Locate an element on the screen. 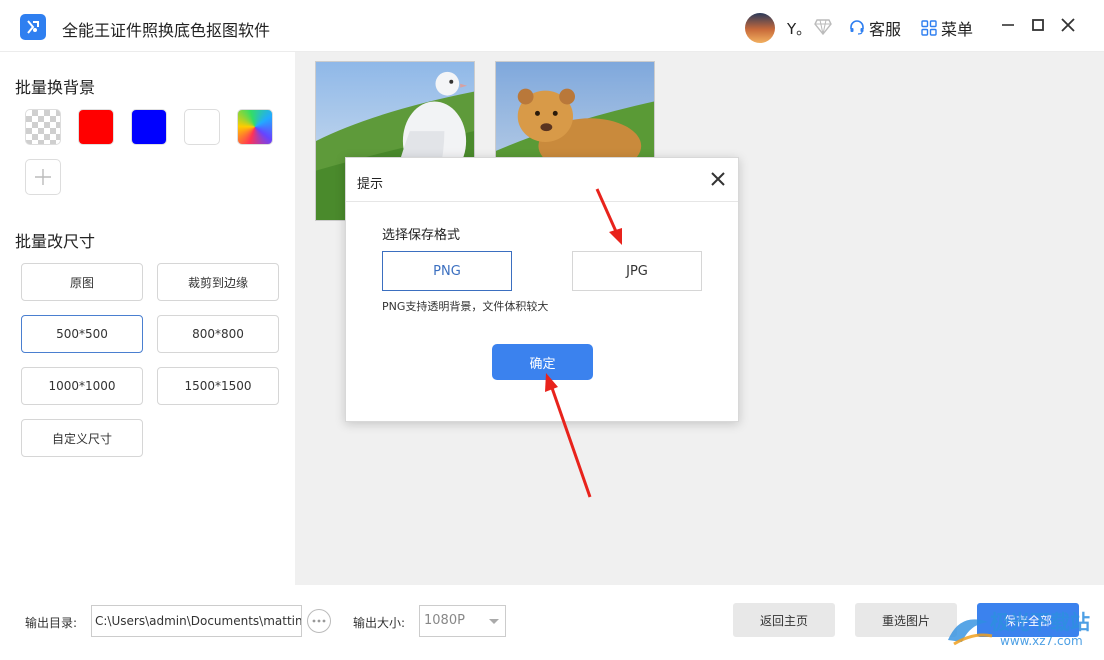 The image size is (1104, 660). minimize-button is located at coordinates (1008, 25).